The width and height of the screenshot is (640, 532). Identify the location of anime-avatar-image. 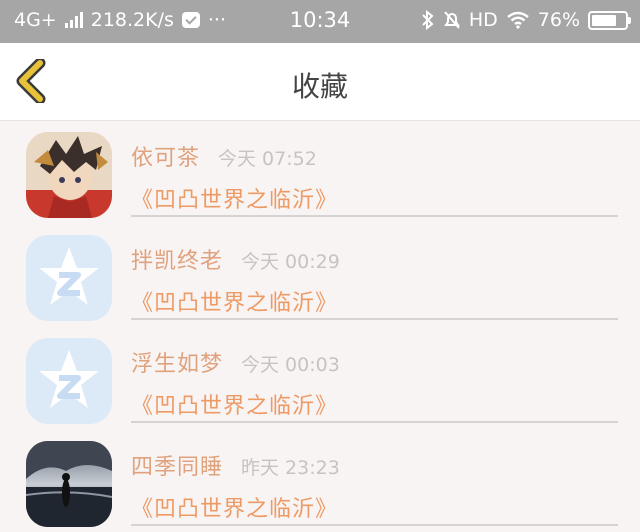
(69, 175).